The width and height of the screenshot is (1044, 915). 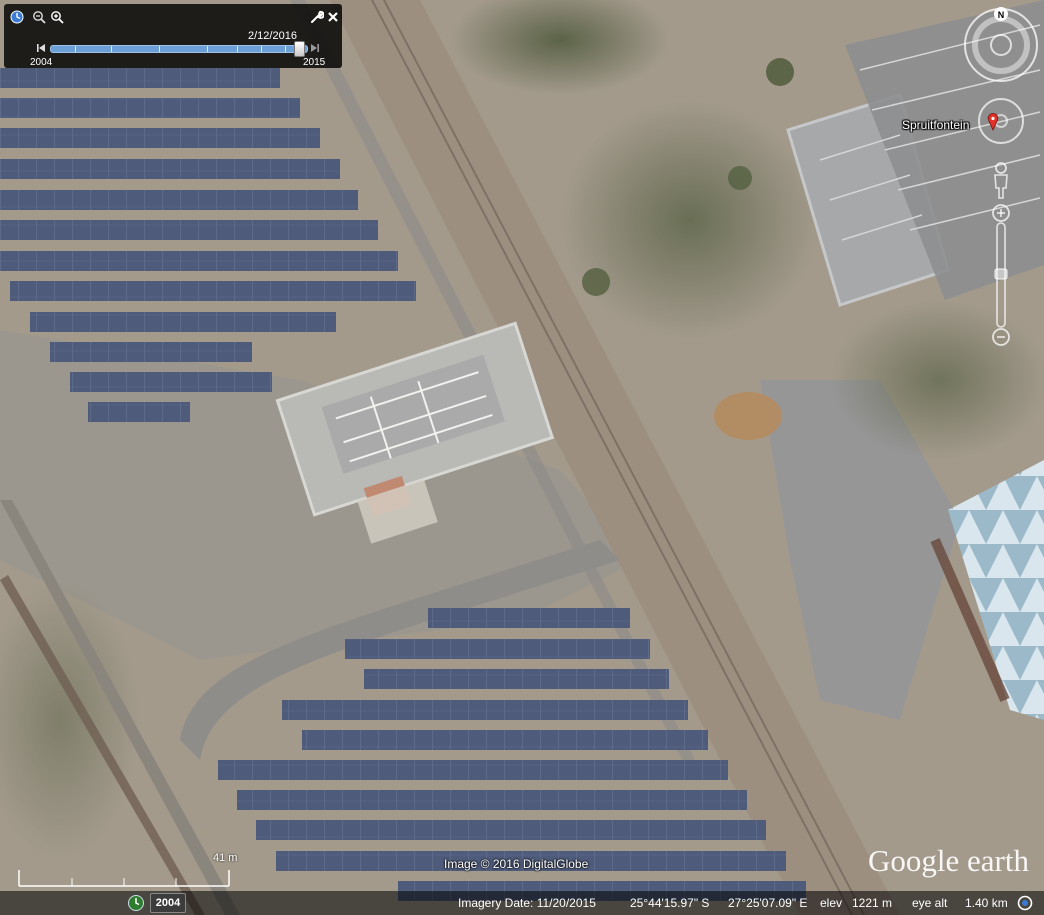 What do you see at coordinates (1001, 15) in the screenshot?
I see `compass-north-label: N` at bounding box center [1001, 15].